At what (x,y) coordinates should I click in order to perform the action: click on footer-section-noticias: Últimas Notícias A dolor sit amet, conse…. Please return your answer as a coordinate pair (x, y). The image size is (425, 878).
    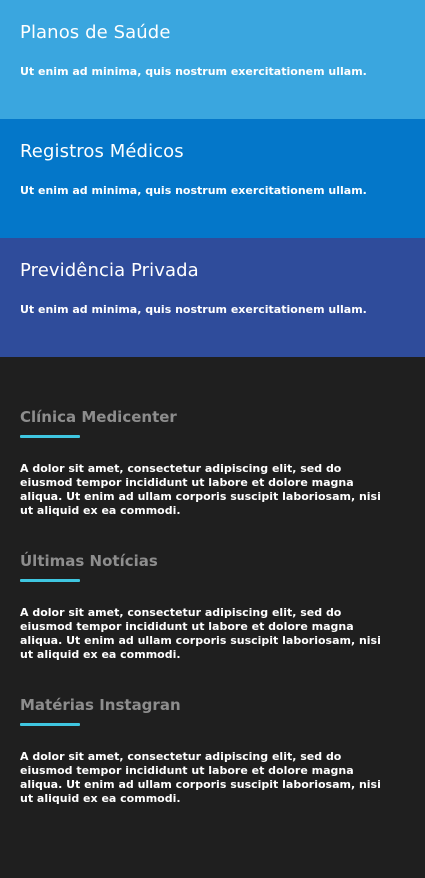
    Looking at the image, I should click on (212, 623).